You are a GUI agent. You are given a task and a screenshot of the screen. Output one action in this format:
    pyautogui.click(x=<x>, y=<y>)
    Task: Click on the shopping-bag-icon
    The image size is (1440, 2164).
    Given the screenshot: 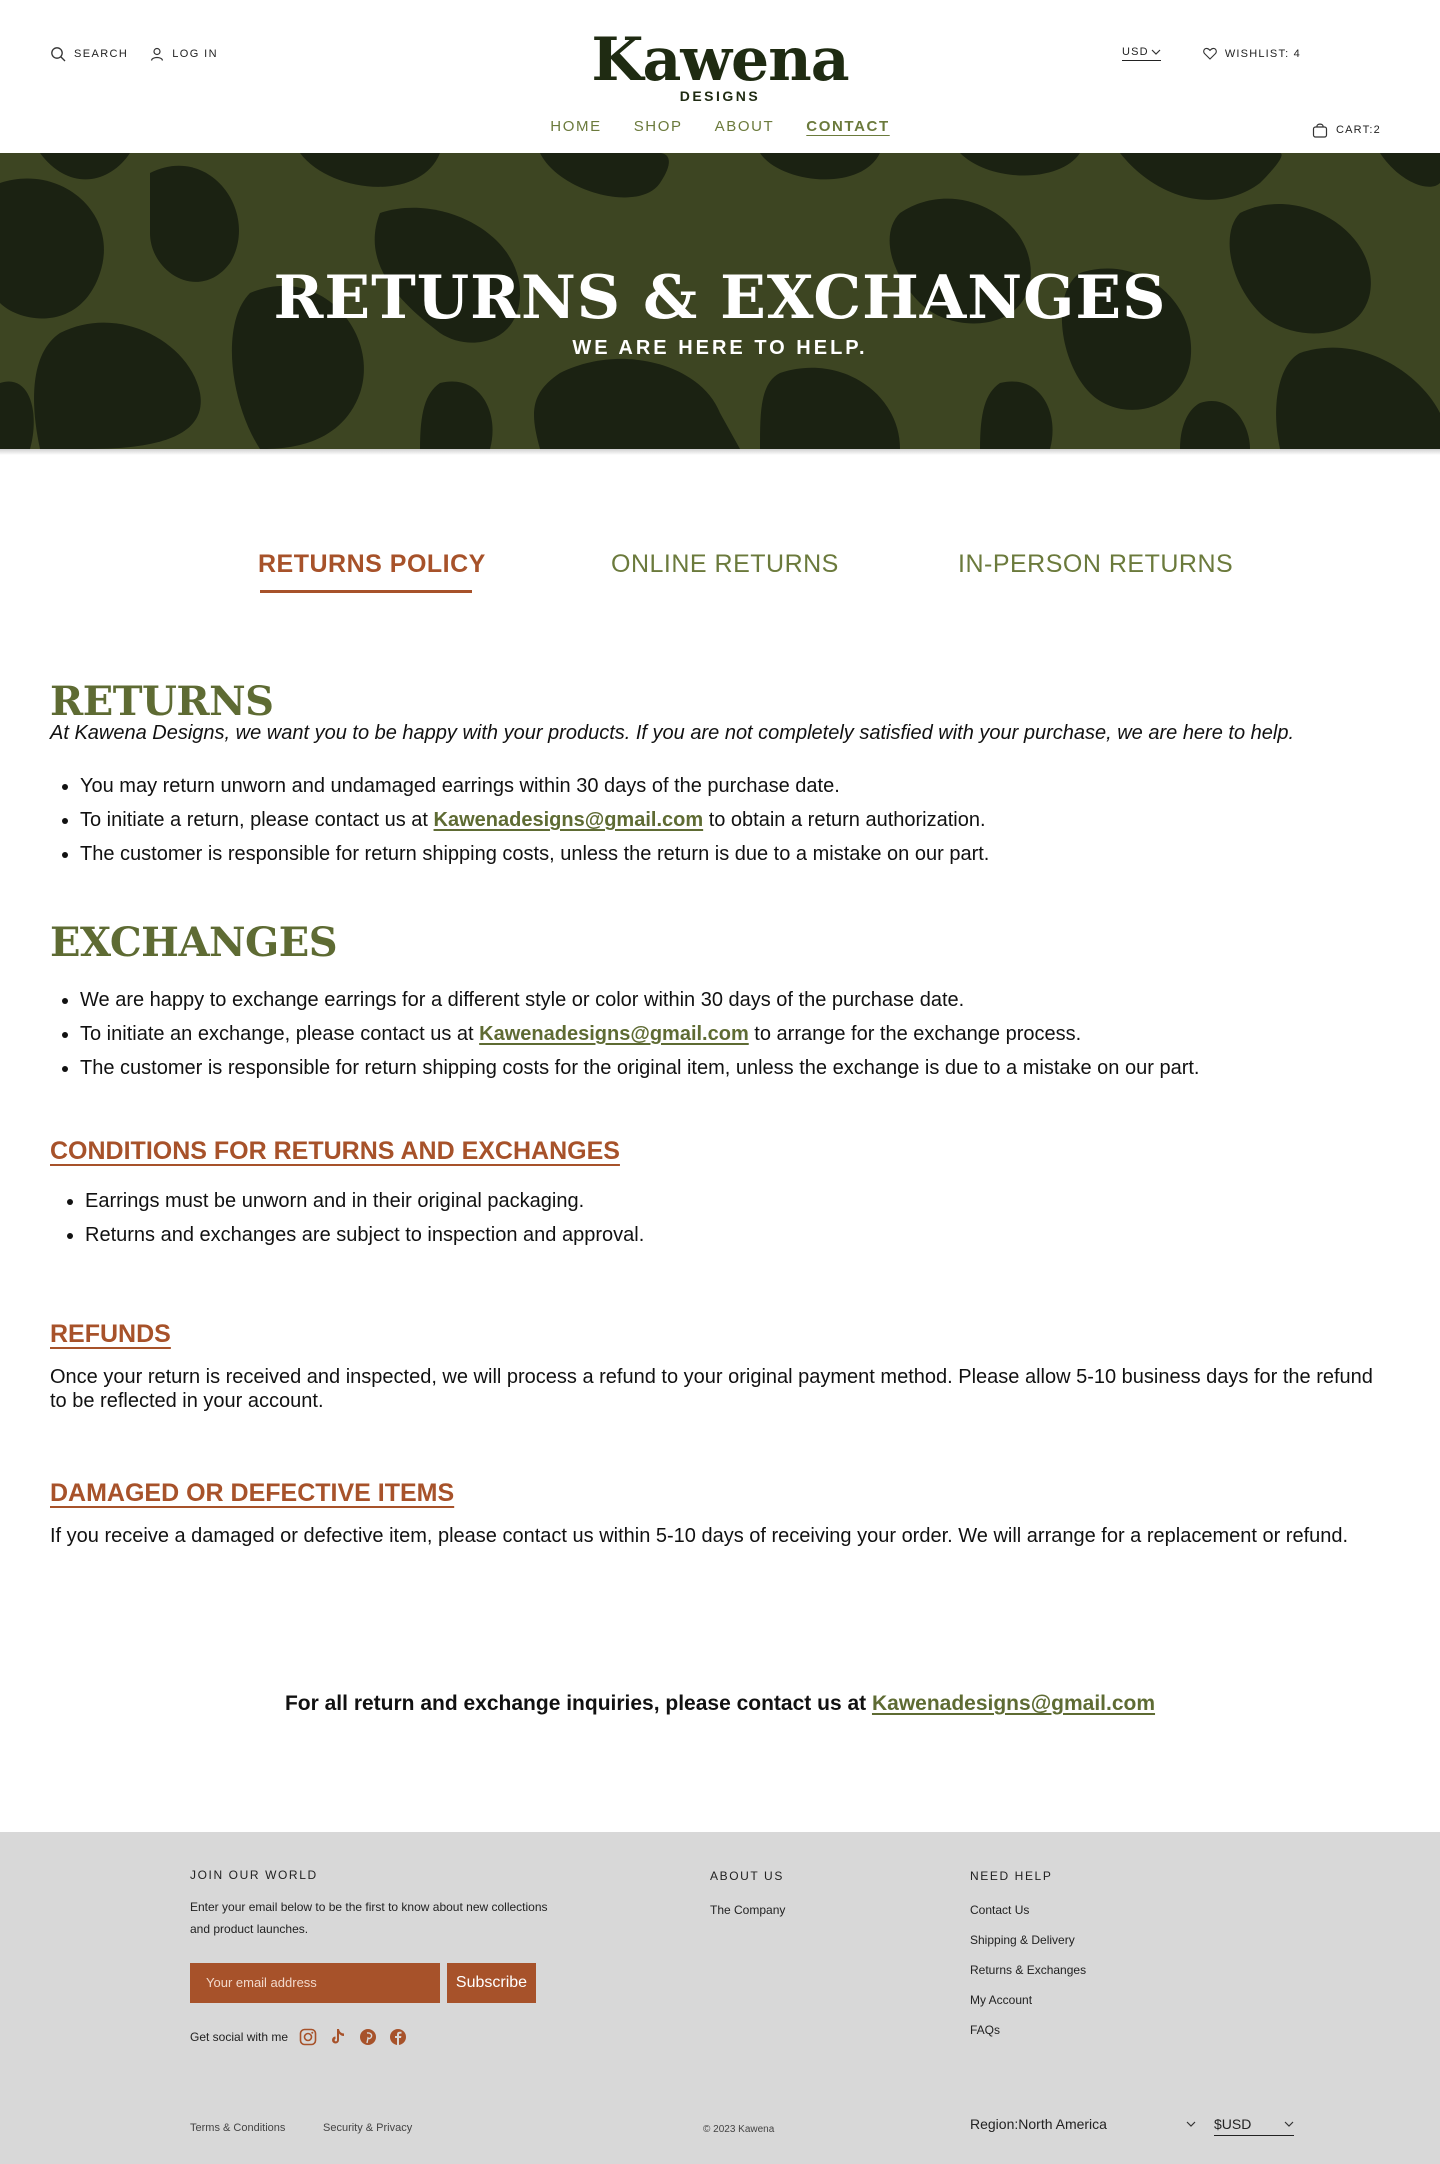 What is the action you would take?
    pyautogui.click(x=1320, y=130)
    